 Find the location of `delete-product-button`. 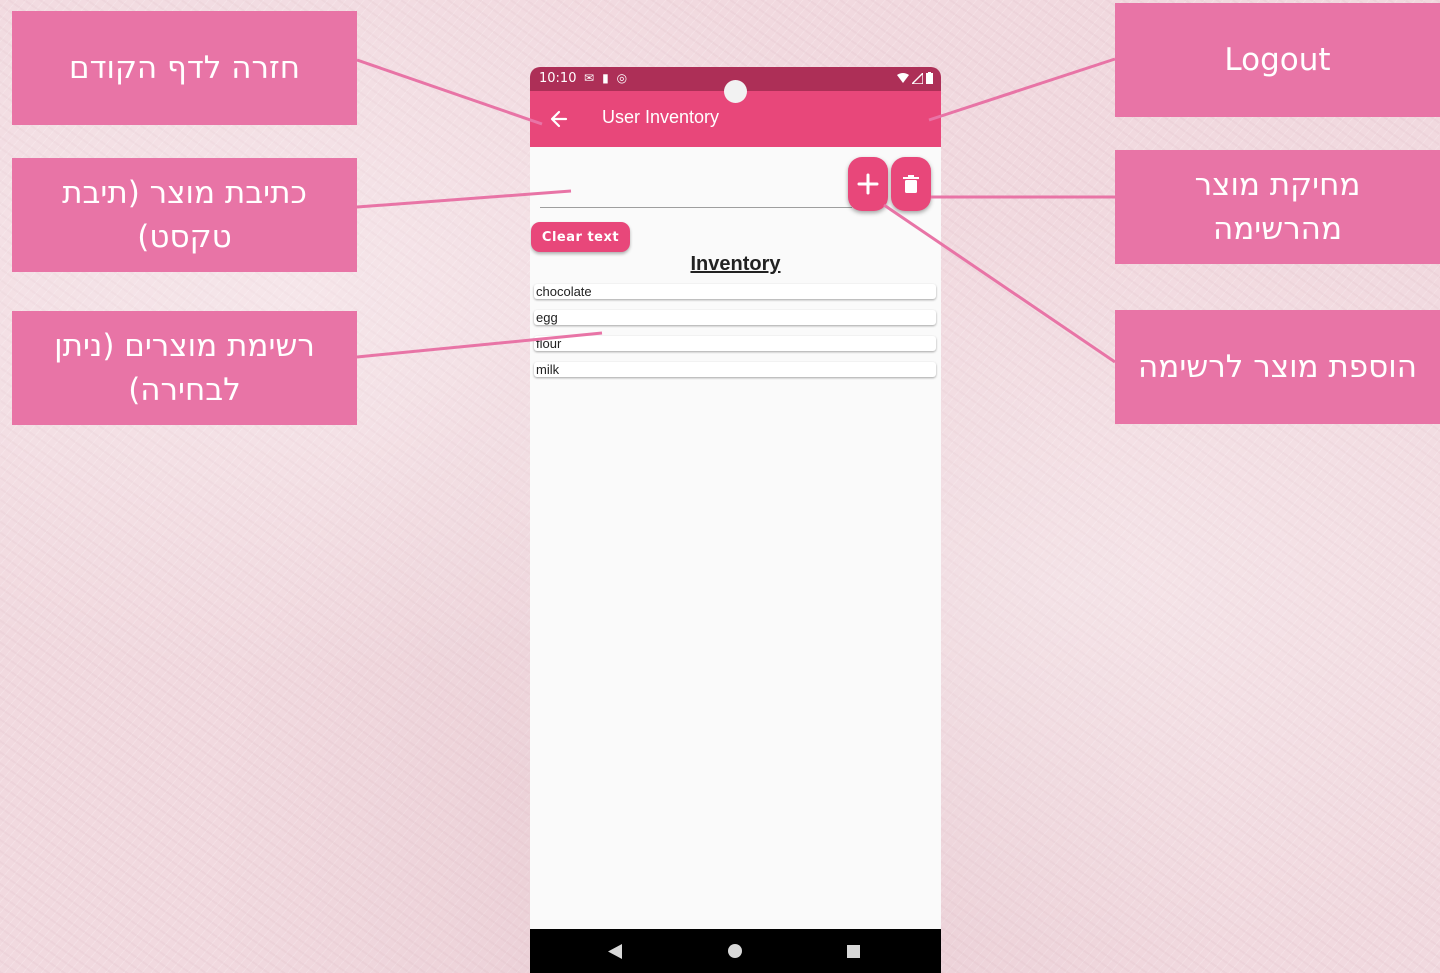

delete-product-button is located at coordinates (911, 184).